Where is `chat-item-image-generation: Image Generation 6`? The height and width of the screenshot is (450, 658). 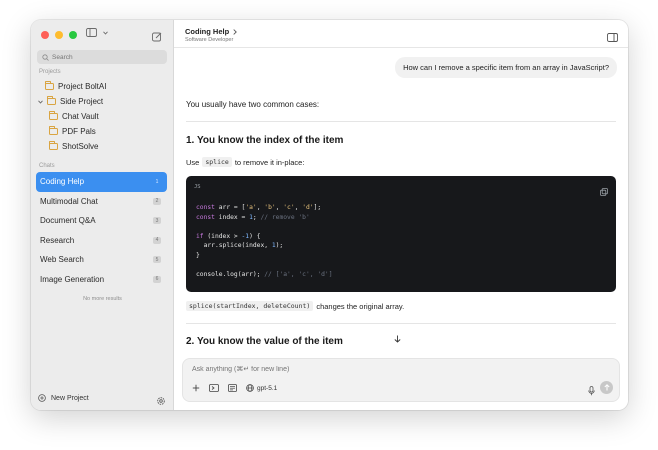 chat-item-image-generation: Image Generation 6 is located at coordinates (101, 280).